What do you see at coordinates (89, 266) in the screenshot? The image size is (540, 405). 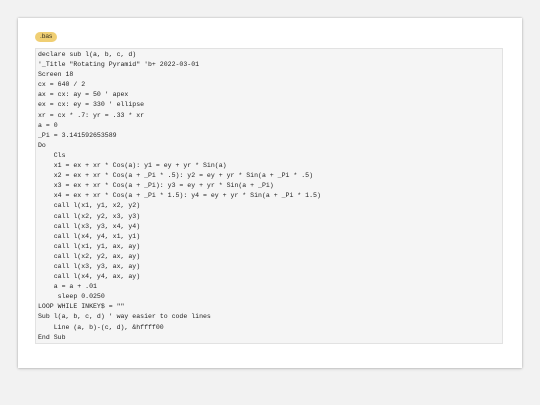 I see `code-line: call l(x3, y3, ax, ay)` at bounding box center [89, 266].